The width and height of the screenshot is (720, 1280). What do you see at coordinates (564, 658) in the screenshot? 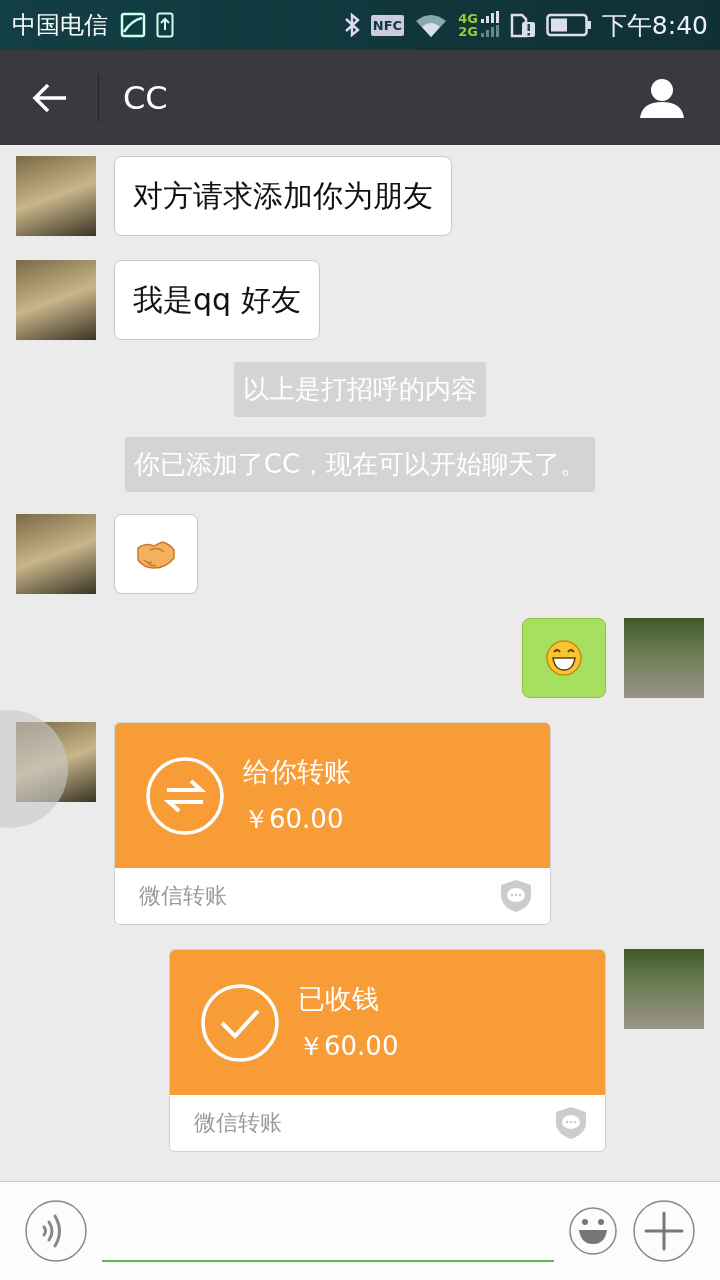
I see `grinning-face-icon` at bounding box center [564, 658].